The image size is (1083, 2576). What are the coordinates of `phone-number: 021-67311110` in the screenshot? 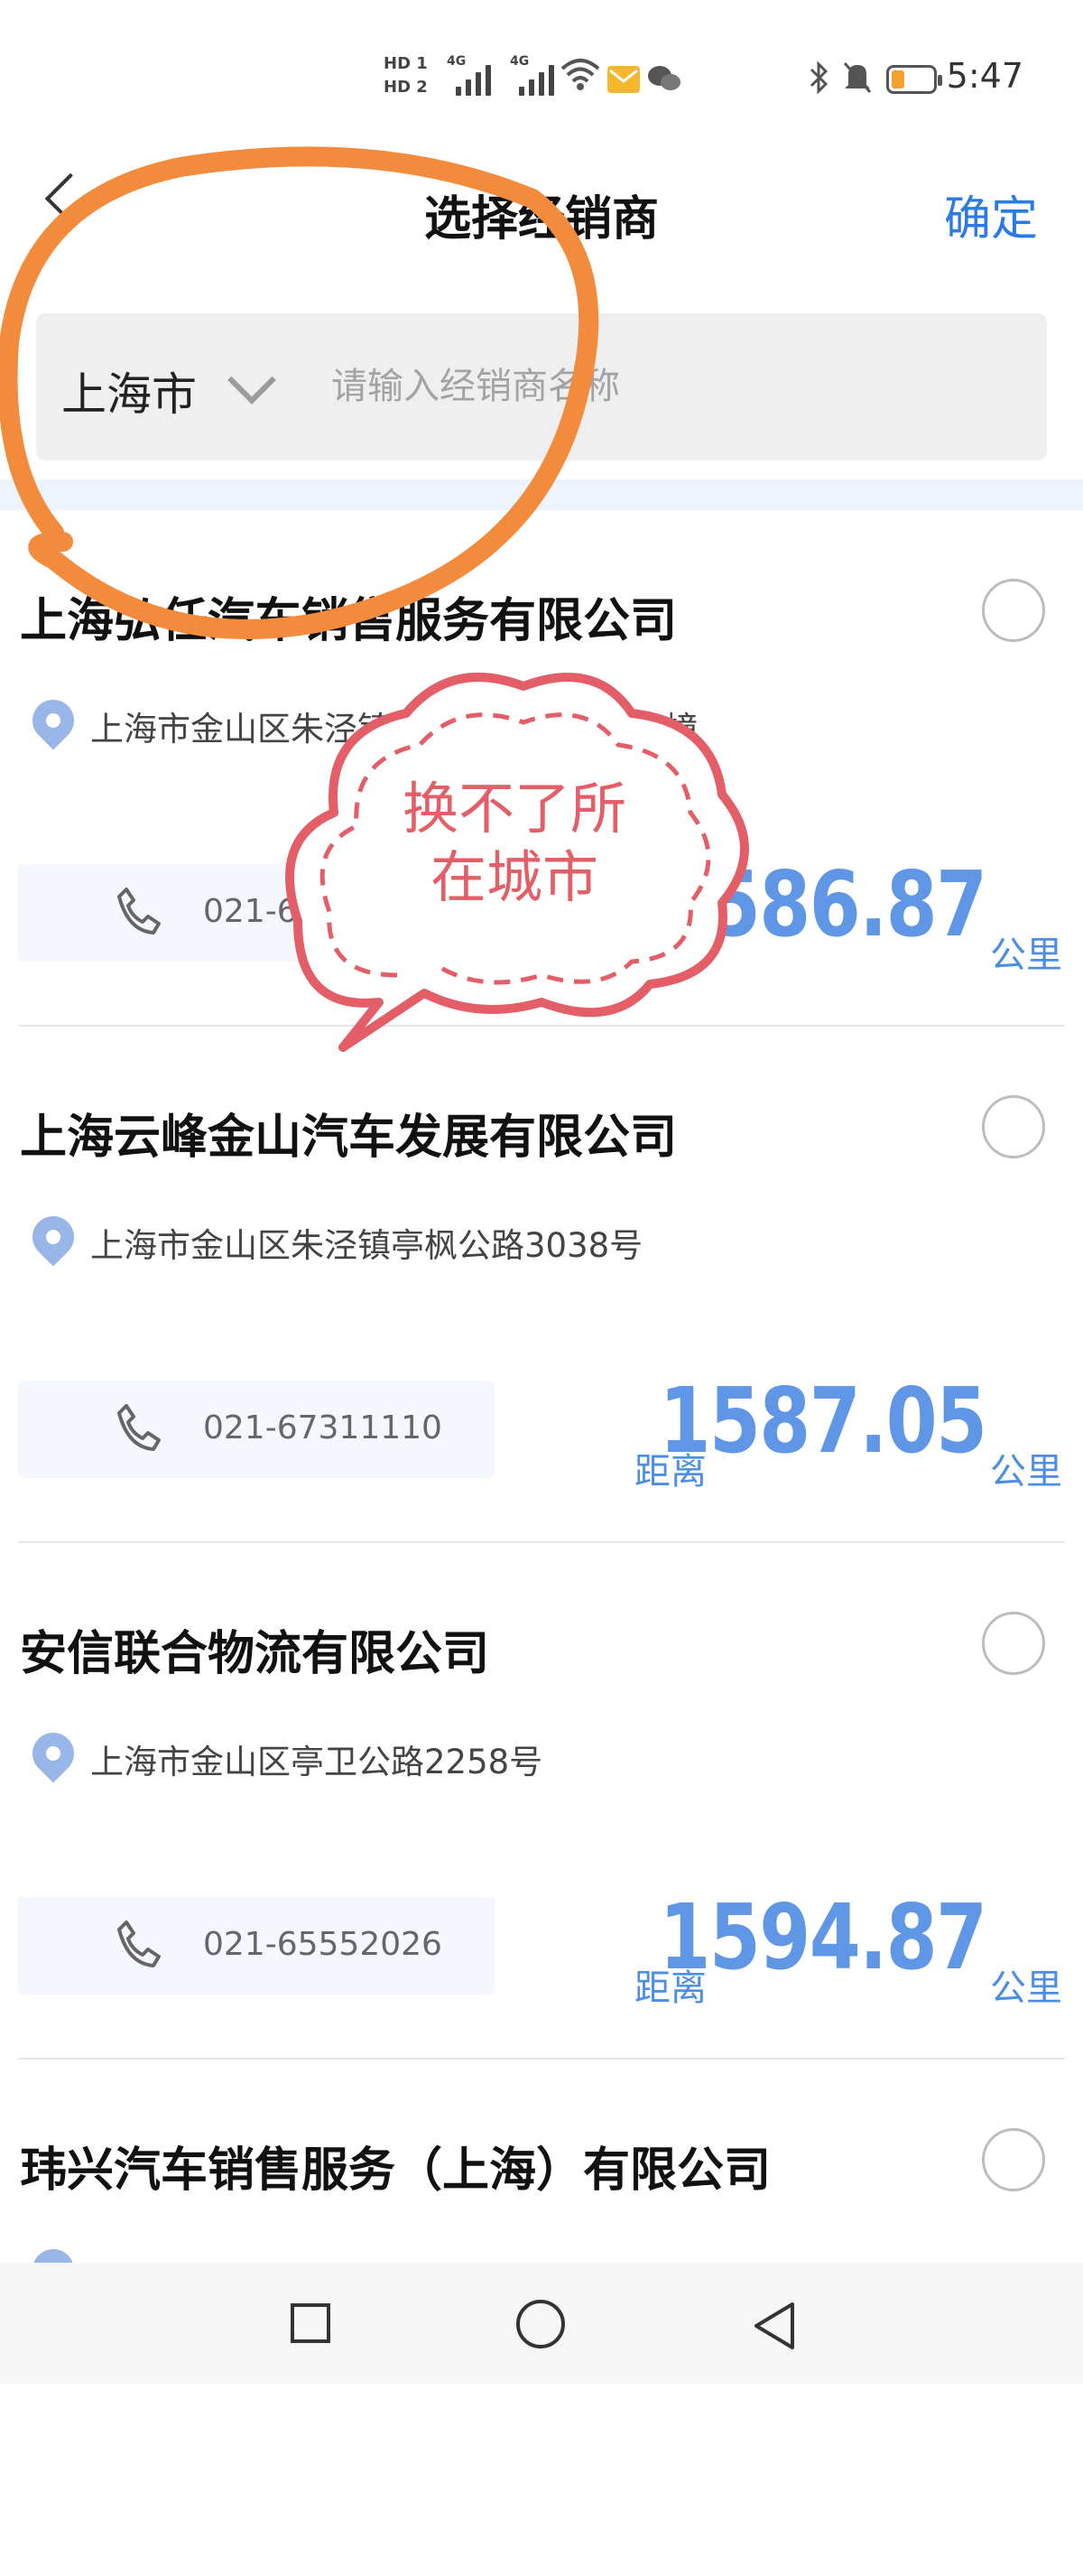 It's located at (322, 1427).